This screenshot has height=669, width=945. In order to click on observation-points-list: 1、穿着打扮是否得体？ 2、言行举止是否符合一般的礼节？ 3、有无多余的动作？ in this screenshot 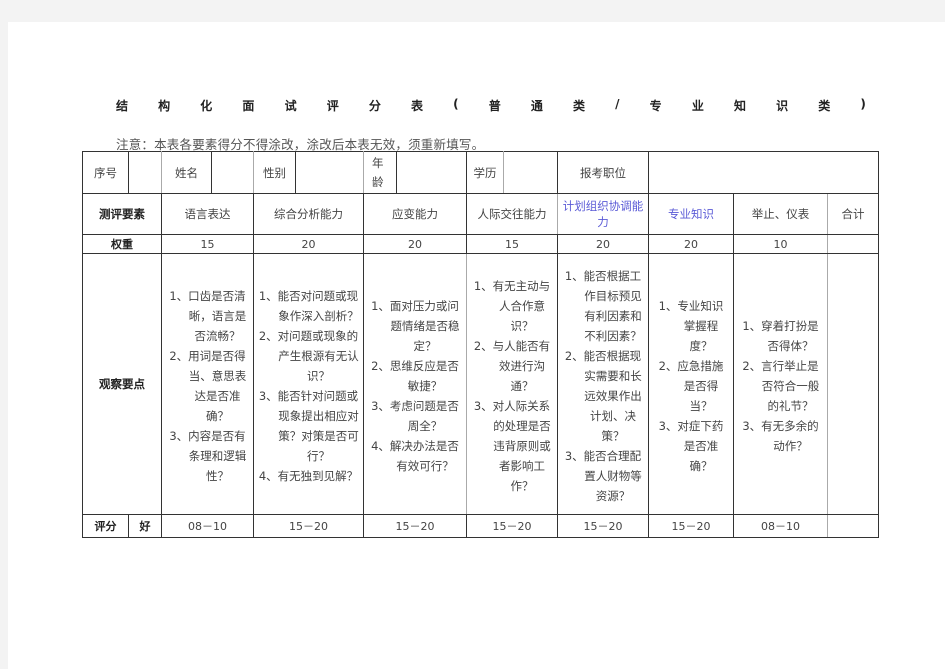, I will do `click(780, 386)`.